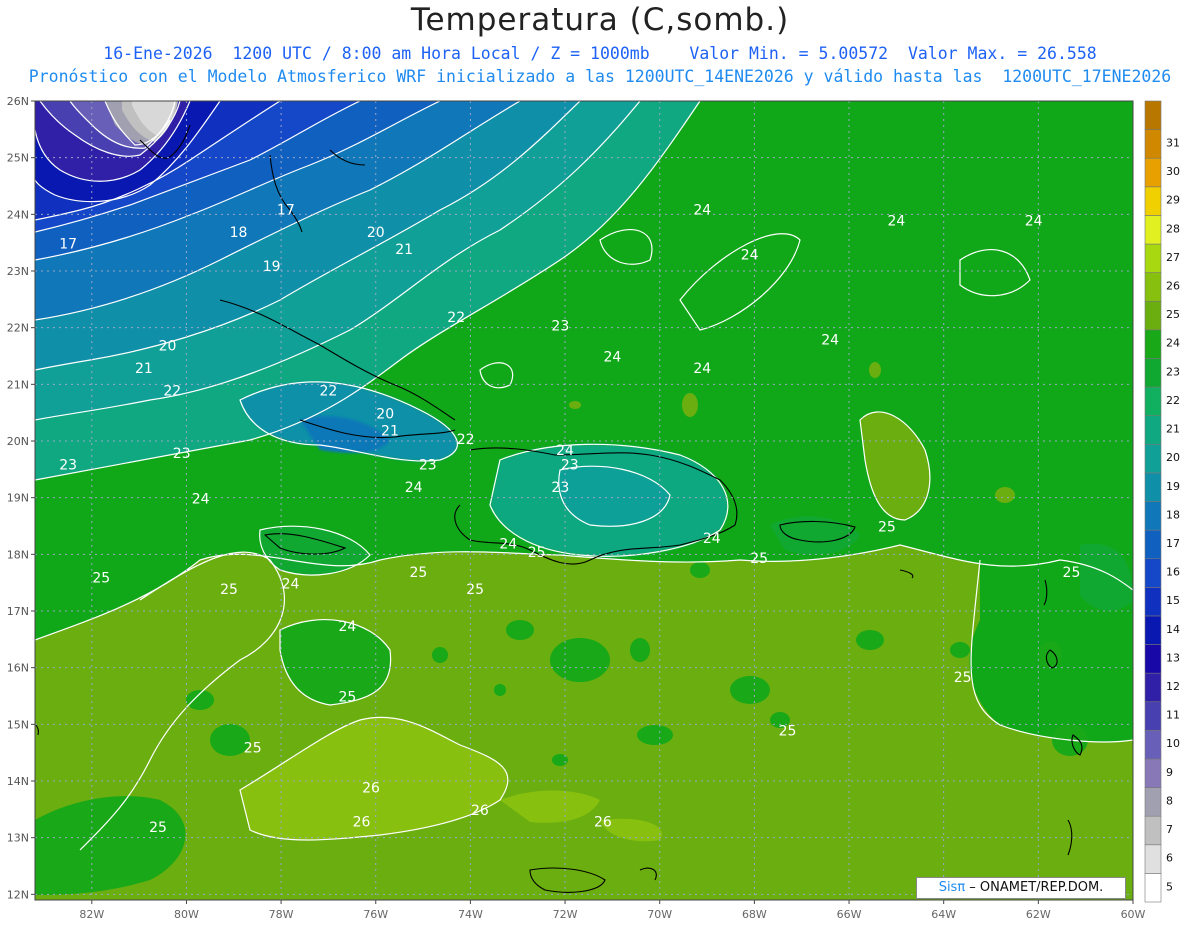 The width and height of the screenshot is (1200, 927). Describe the element at coordinates (1173, 314) in the screenshot. I see `colorbar-label: 25` at that location.